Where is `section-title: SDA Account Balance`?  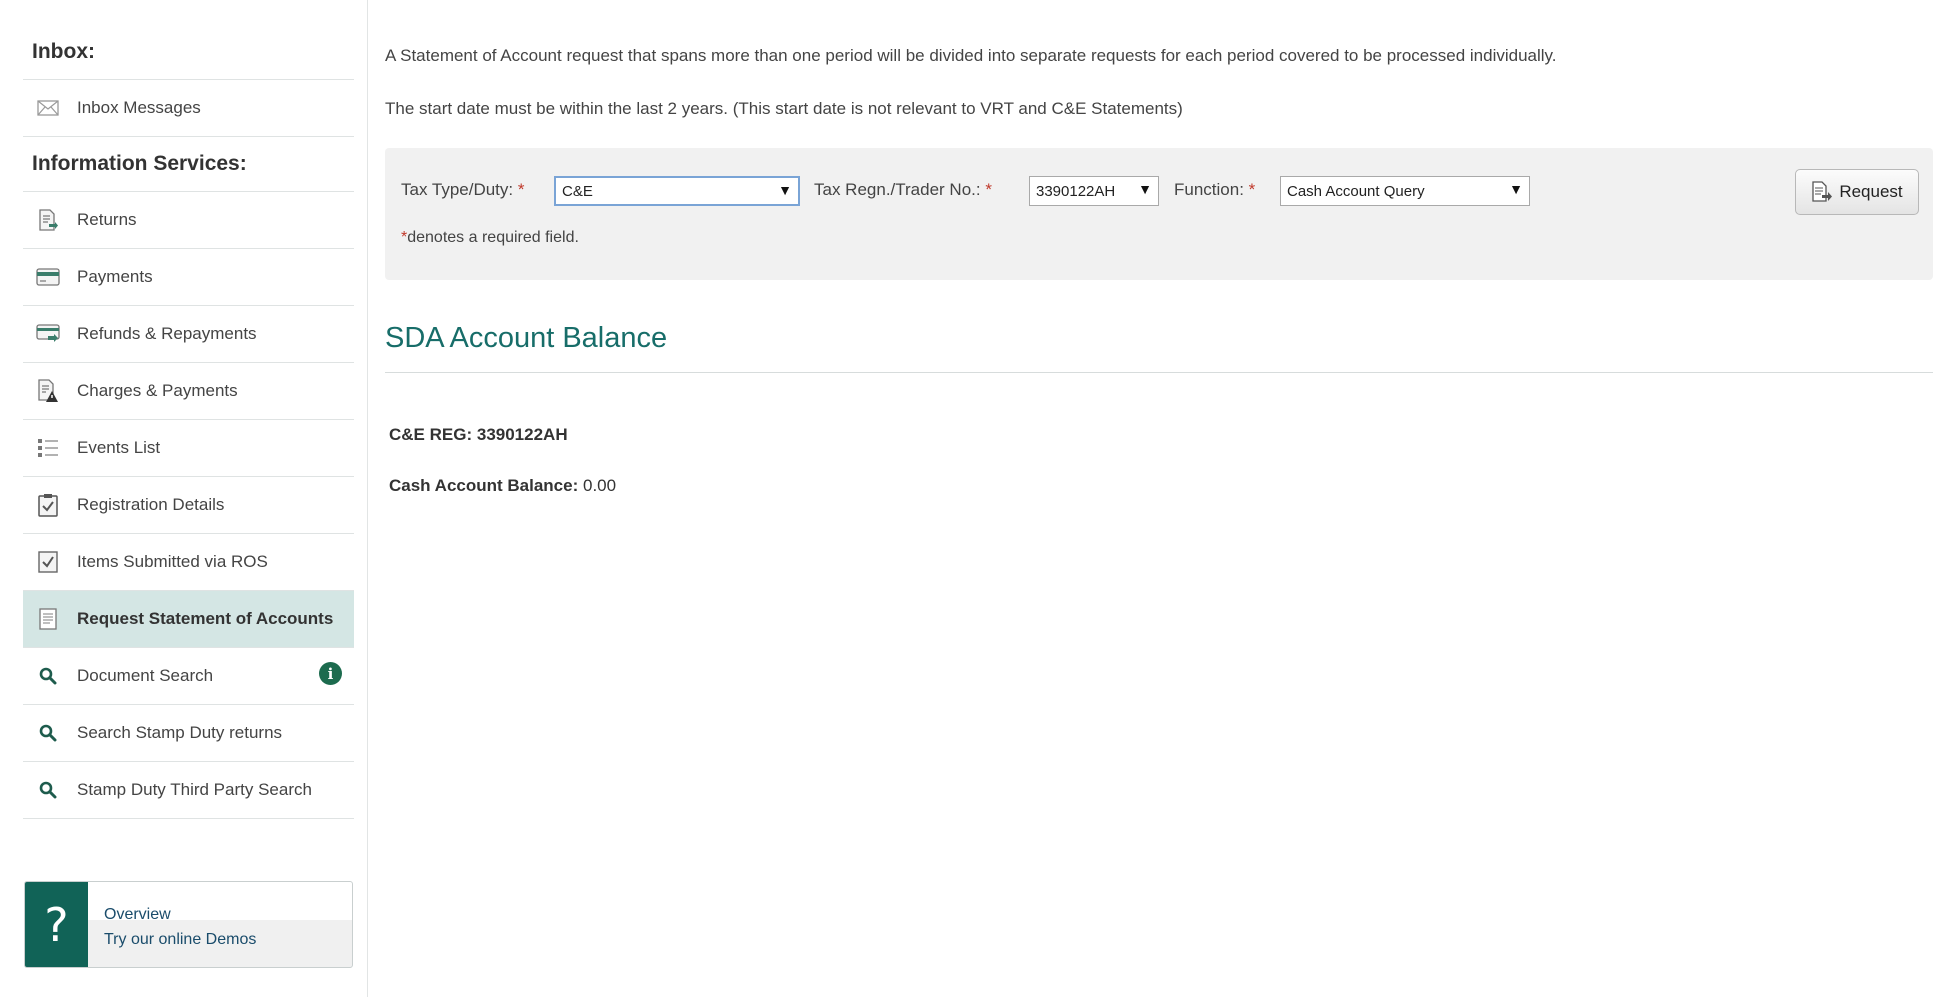
section-title: SDA Account Balance is located at coordinates (526, 338).